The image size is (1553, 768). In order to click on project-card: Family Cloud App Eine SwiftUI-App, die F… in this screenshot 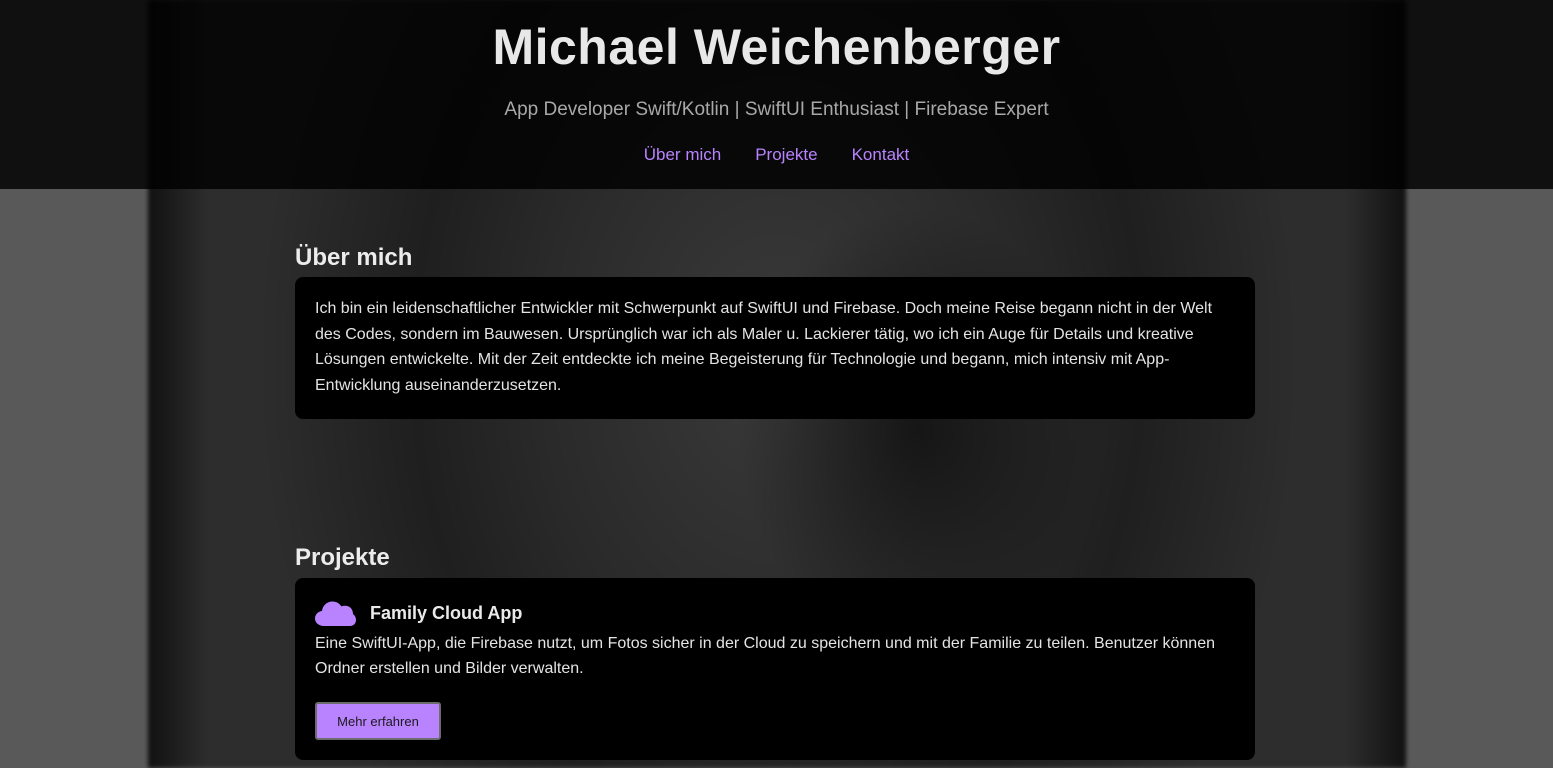, I will do `click(775, 669)`.